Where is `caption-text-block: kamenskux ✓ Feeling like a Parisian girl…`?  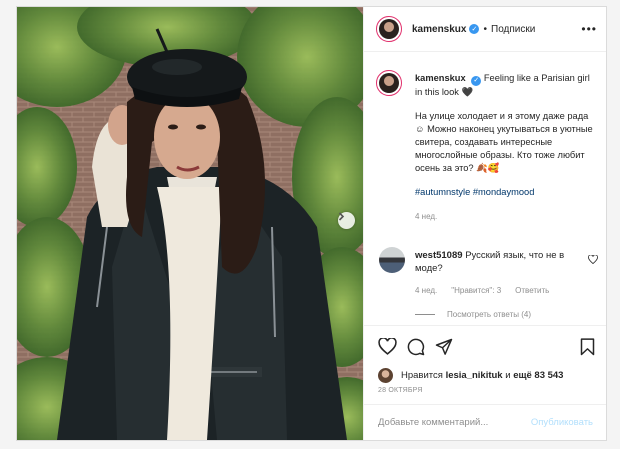 caption-text-block: kamenskux ✓ Feeling like a Parisian girl… is located at coordinates (506, 153).